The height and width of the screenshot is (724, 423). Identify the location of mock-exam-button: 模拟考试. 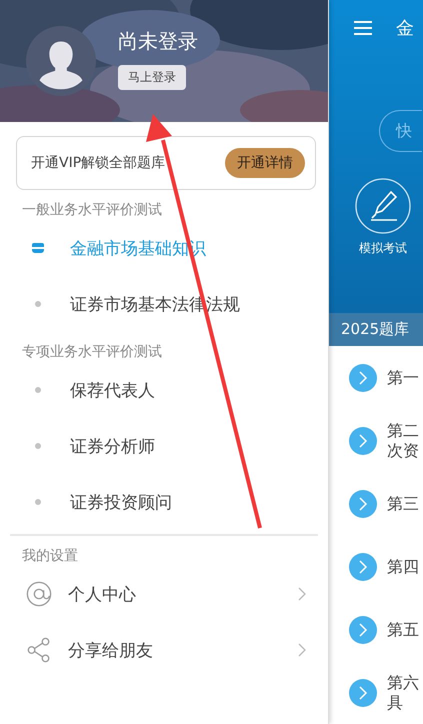
(383, 217).